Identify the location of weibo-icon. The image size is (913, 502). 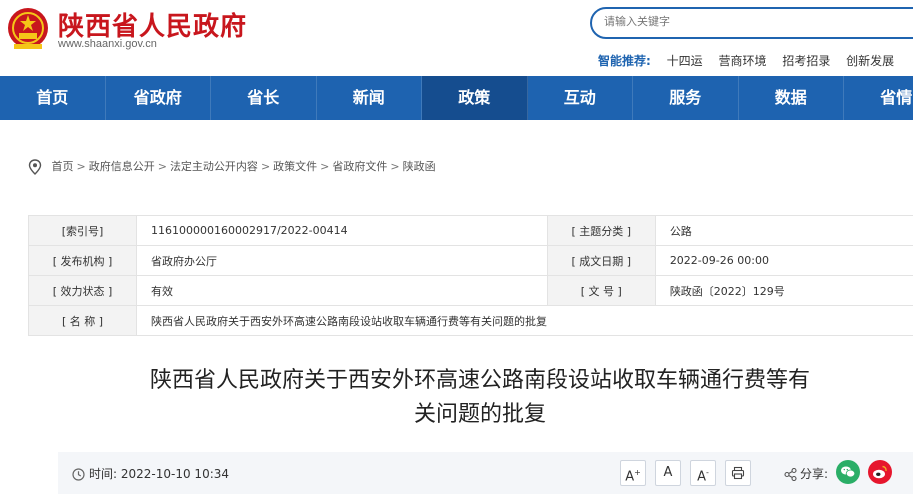
(880, 472).